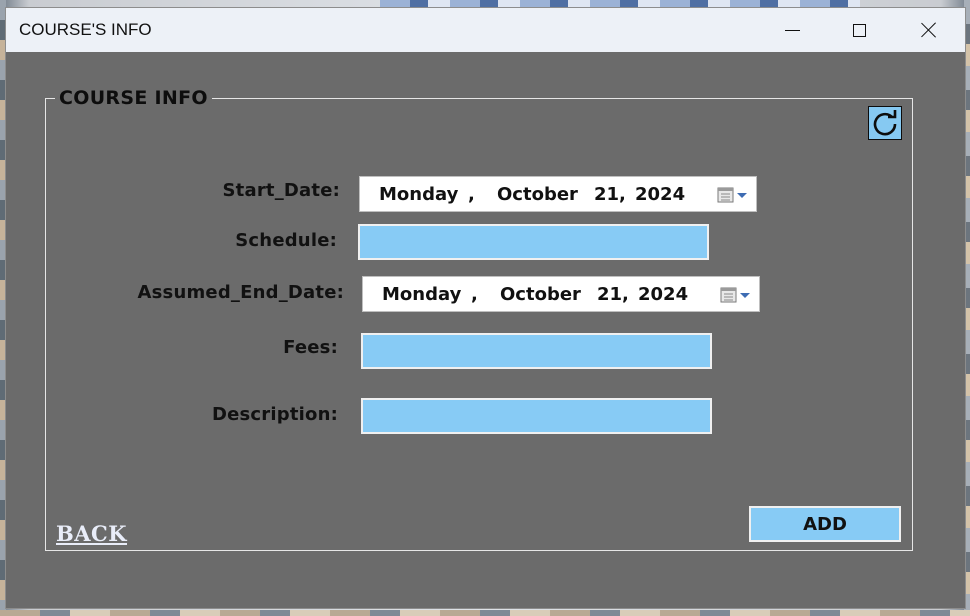  Describe the element at coordinates (421, 294) in the screenshot. I see `end-date-weekday: Monday` at that location.